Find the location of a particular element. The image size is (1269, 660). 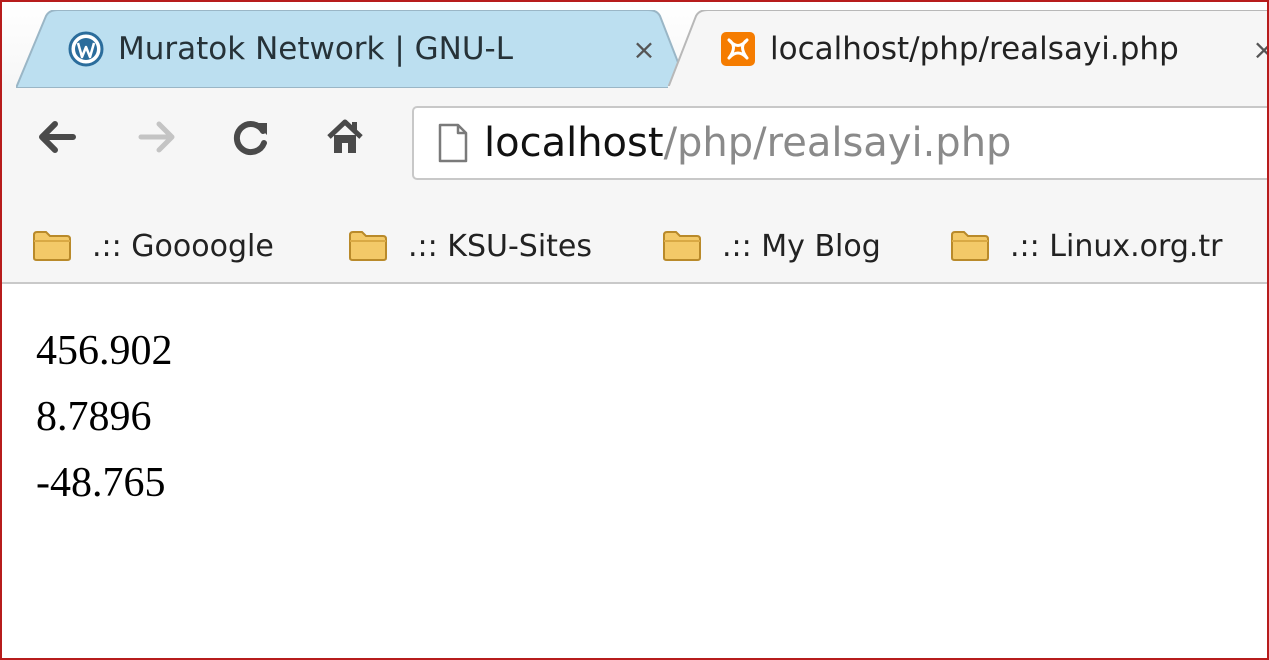

arrow-right-icon is located at coordinates (156, 137).